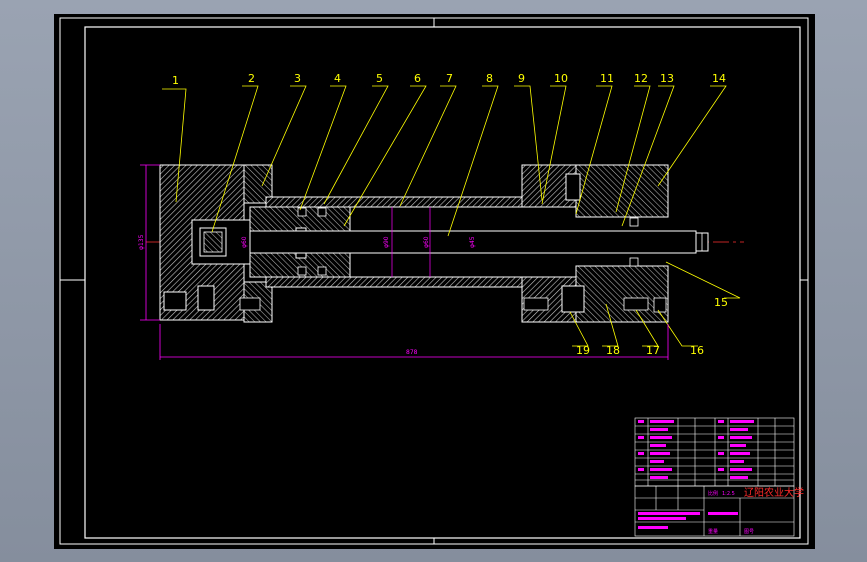 This screenshot has height=562, width=867. What do you see at coordinates (696, 449) in the screenshot?
I see `parts-list-entries` at bounding box center [696, 449].